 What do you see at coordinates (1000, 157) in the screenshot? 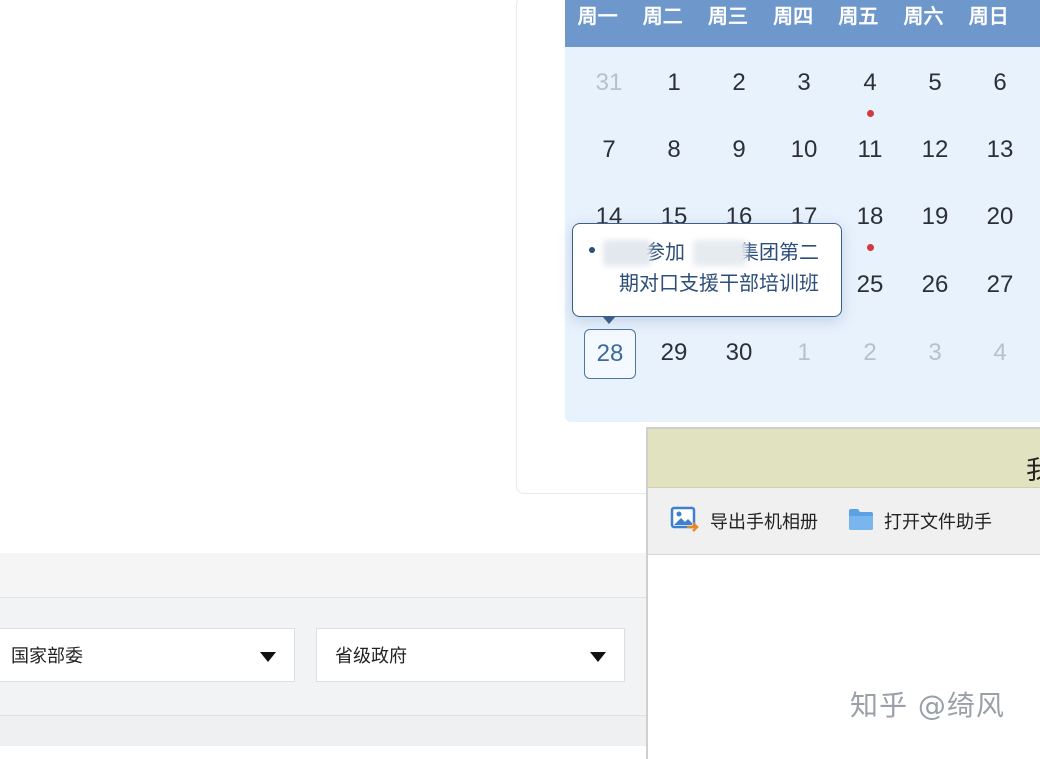
I see `calendar-day: 13` at bounding box center [1000, 157].